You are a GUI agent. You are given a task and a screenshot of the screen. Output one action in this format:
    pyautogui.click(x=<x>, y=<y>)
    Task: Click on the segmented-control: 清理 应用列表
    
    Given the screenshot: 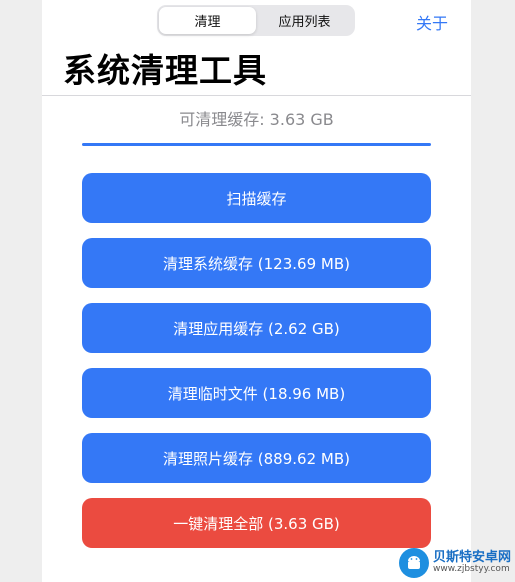 What is the action you would take?
    pyautogui.click(x=256, y=20)
    